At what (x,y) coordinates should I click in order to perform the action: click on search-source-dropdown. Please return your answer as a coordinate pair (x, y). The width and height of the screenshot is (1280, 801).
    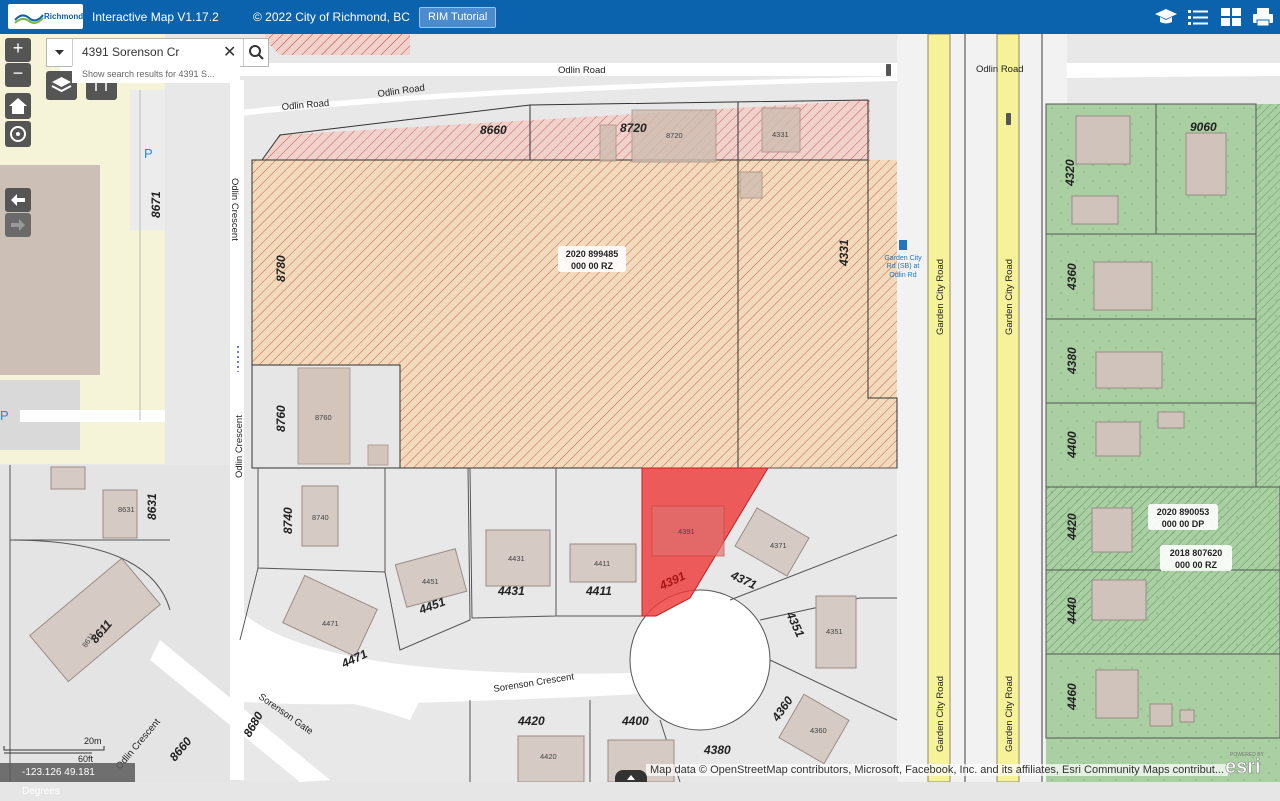
    Looking at the image, I should click on (60, 52).